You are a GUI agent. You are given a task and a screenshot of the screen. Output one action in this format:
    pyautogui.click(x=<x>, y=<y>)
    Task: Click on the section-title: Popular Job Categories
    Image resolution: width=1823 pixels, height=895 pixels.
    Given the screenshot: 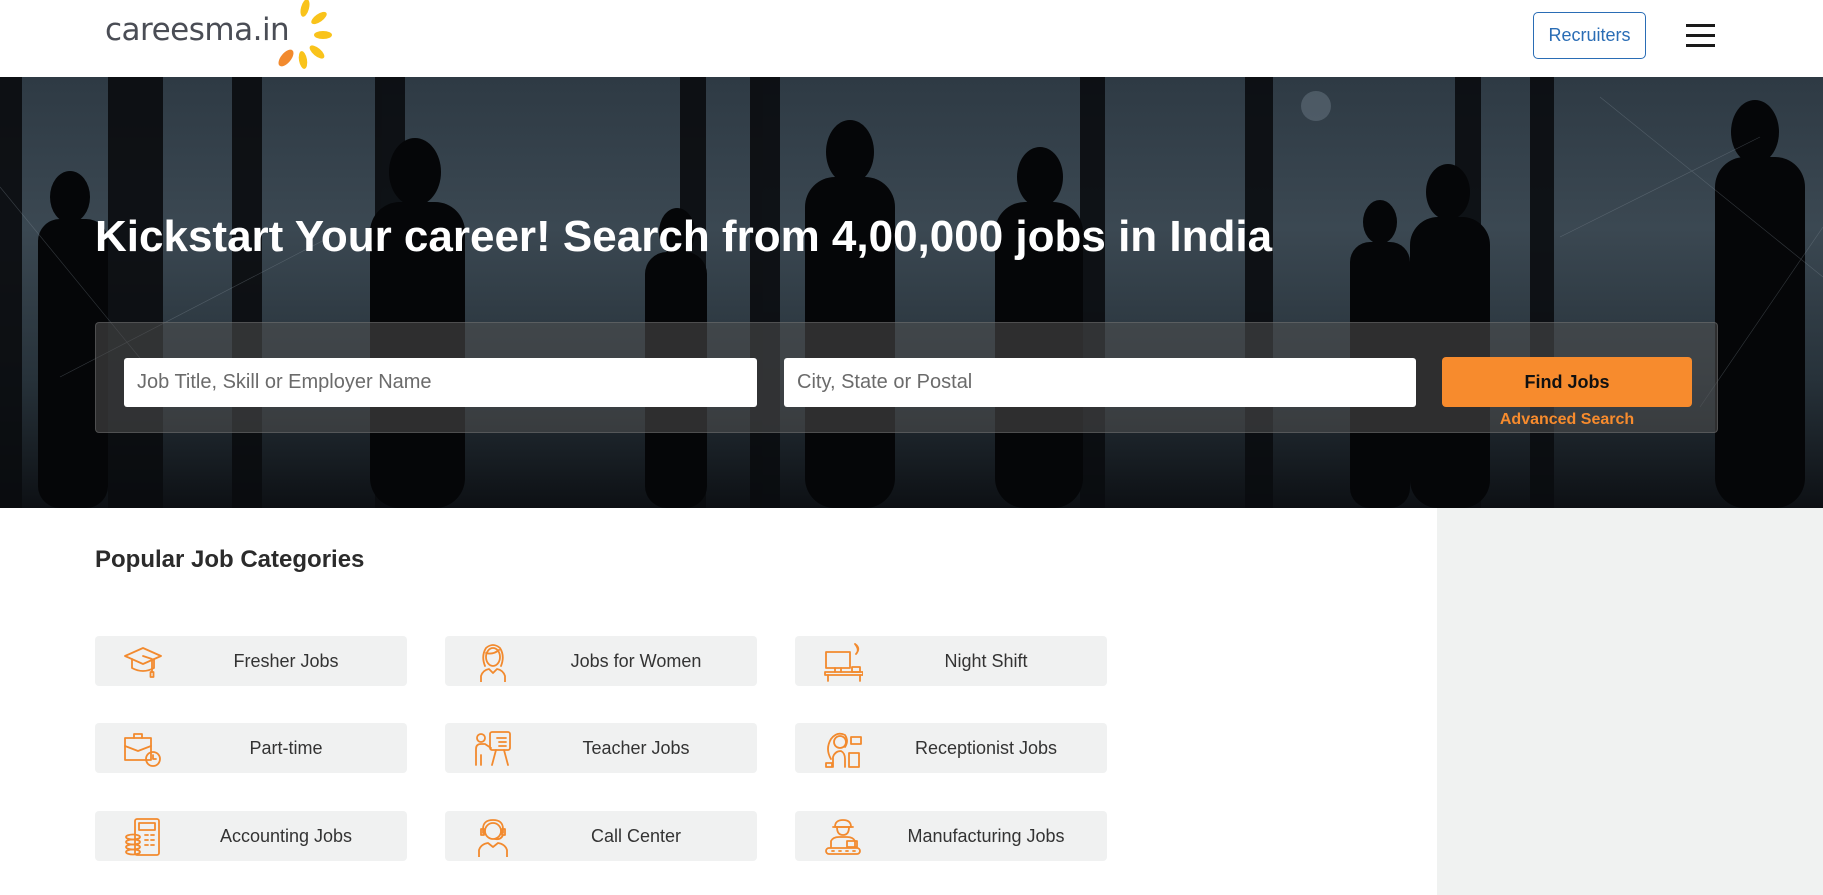 What is the action you would take?
    pyautogui.click(x=230, y=559)
    